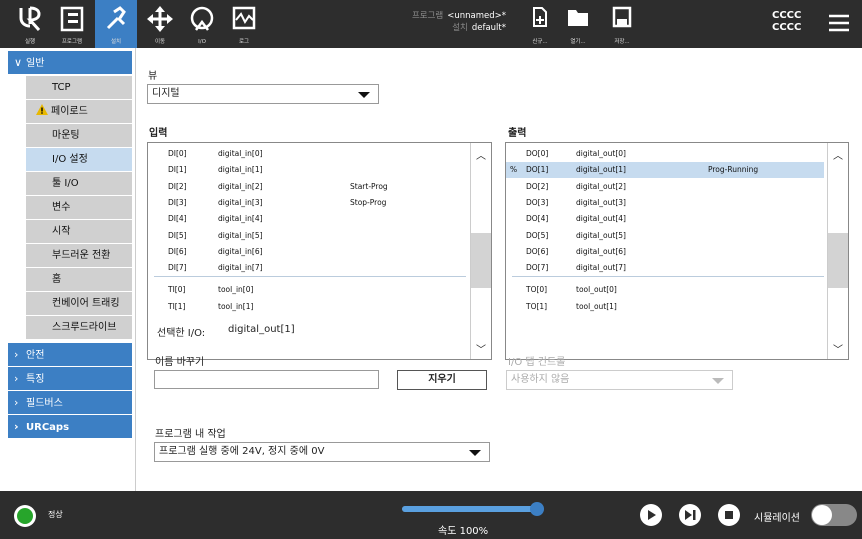 Image resolution: width=862 pixels, height=539 pixels. I want to click on program-action-label: 프로그램 내 작업, so click(190, 434).